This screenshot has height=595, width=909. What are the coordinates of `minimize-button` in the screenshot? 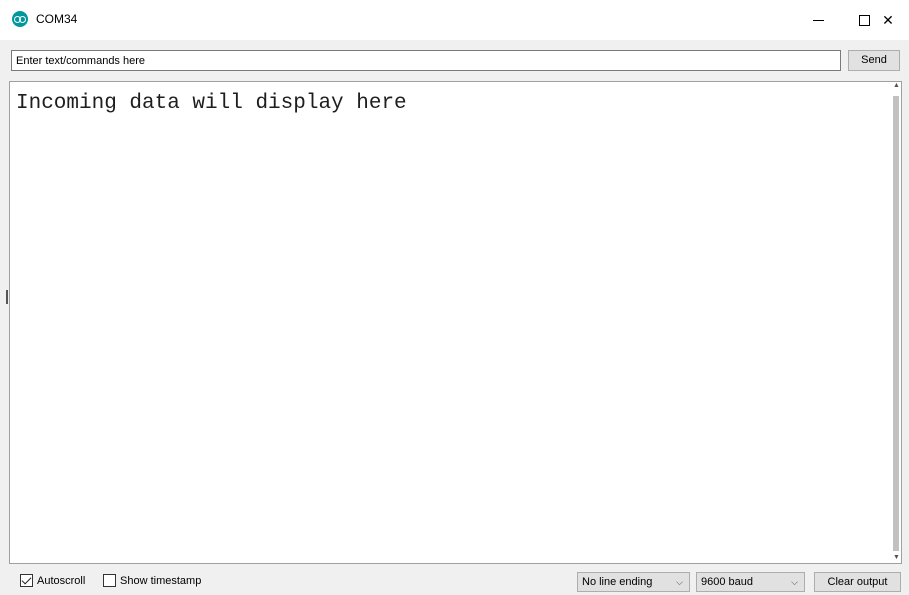 It's located at (818, 20).